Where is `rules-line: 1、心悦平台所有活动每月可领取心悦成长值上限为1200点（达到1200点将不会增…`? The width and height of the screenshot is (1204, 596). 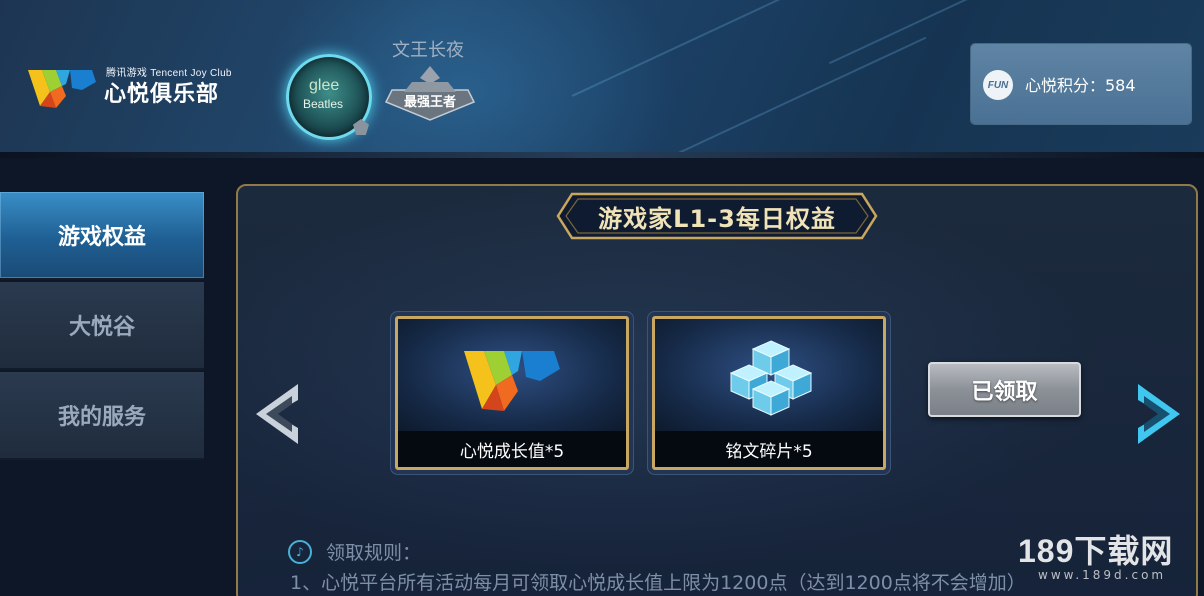 rules-line: 1、心悦平台所有活动每月可领取心悦成长值上限为1200点（达到1200点将不会增… is located at coordinates (658, 583).